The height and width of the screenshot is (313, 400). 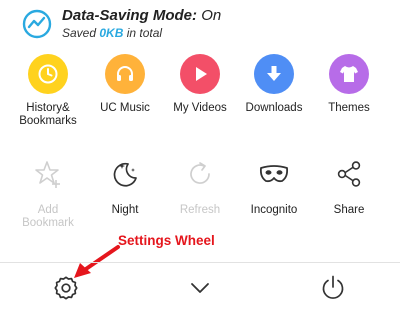 I want to click on shirt-icon, so click(x=349, y=74).